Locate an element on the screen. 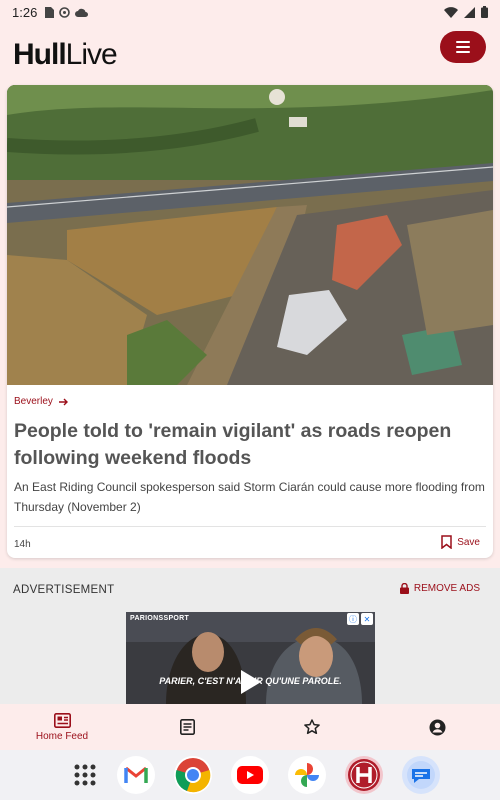 The height and width of the screenshot is (800, 500). photos-app is located at coordinates (307, 775).